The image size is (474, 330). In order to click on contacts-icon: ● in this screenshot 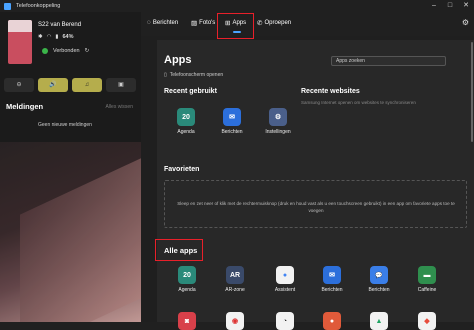, I will do `click(332, 321)`.